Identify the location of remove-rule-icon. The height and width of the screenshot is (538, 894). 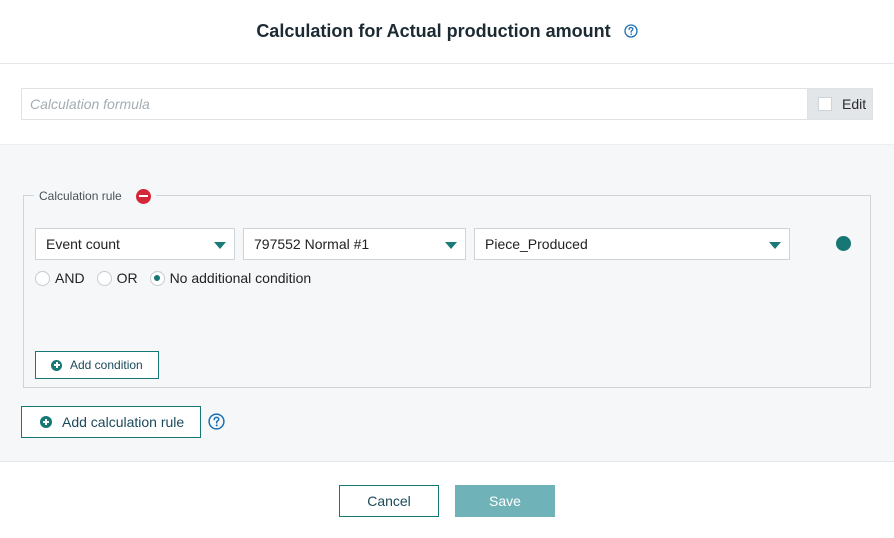
(143, 196).